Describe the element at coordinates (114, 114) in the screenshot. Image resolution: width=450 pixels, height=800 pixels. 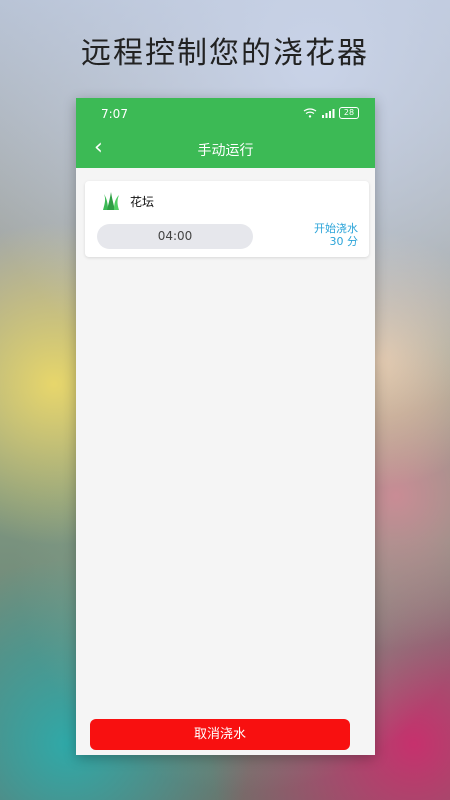
I see `status-time: 7:07` at that location.